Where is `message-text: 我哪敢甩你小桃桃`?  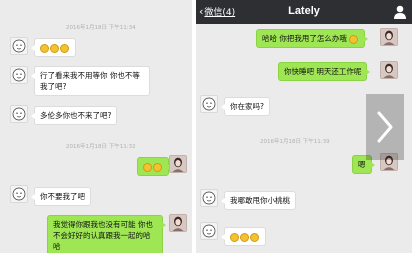
message-text: 我哪敢甩你小桃桃 is located at coordinates (260, 200).